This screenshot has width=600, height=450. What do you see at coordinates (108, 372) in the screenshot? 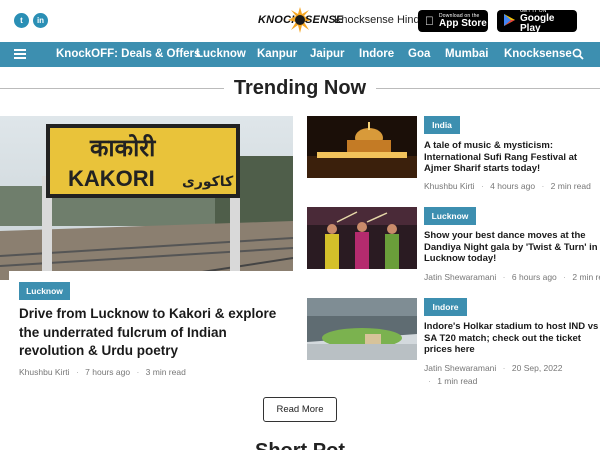
I see `featured-time: 7 hours ago` at bounding box center [108, 372].